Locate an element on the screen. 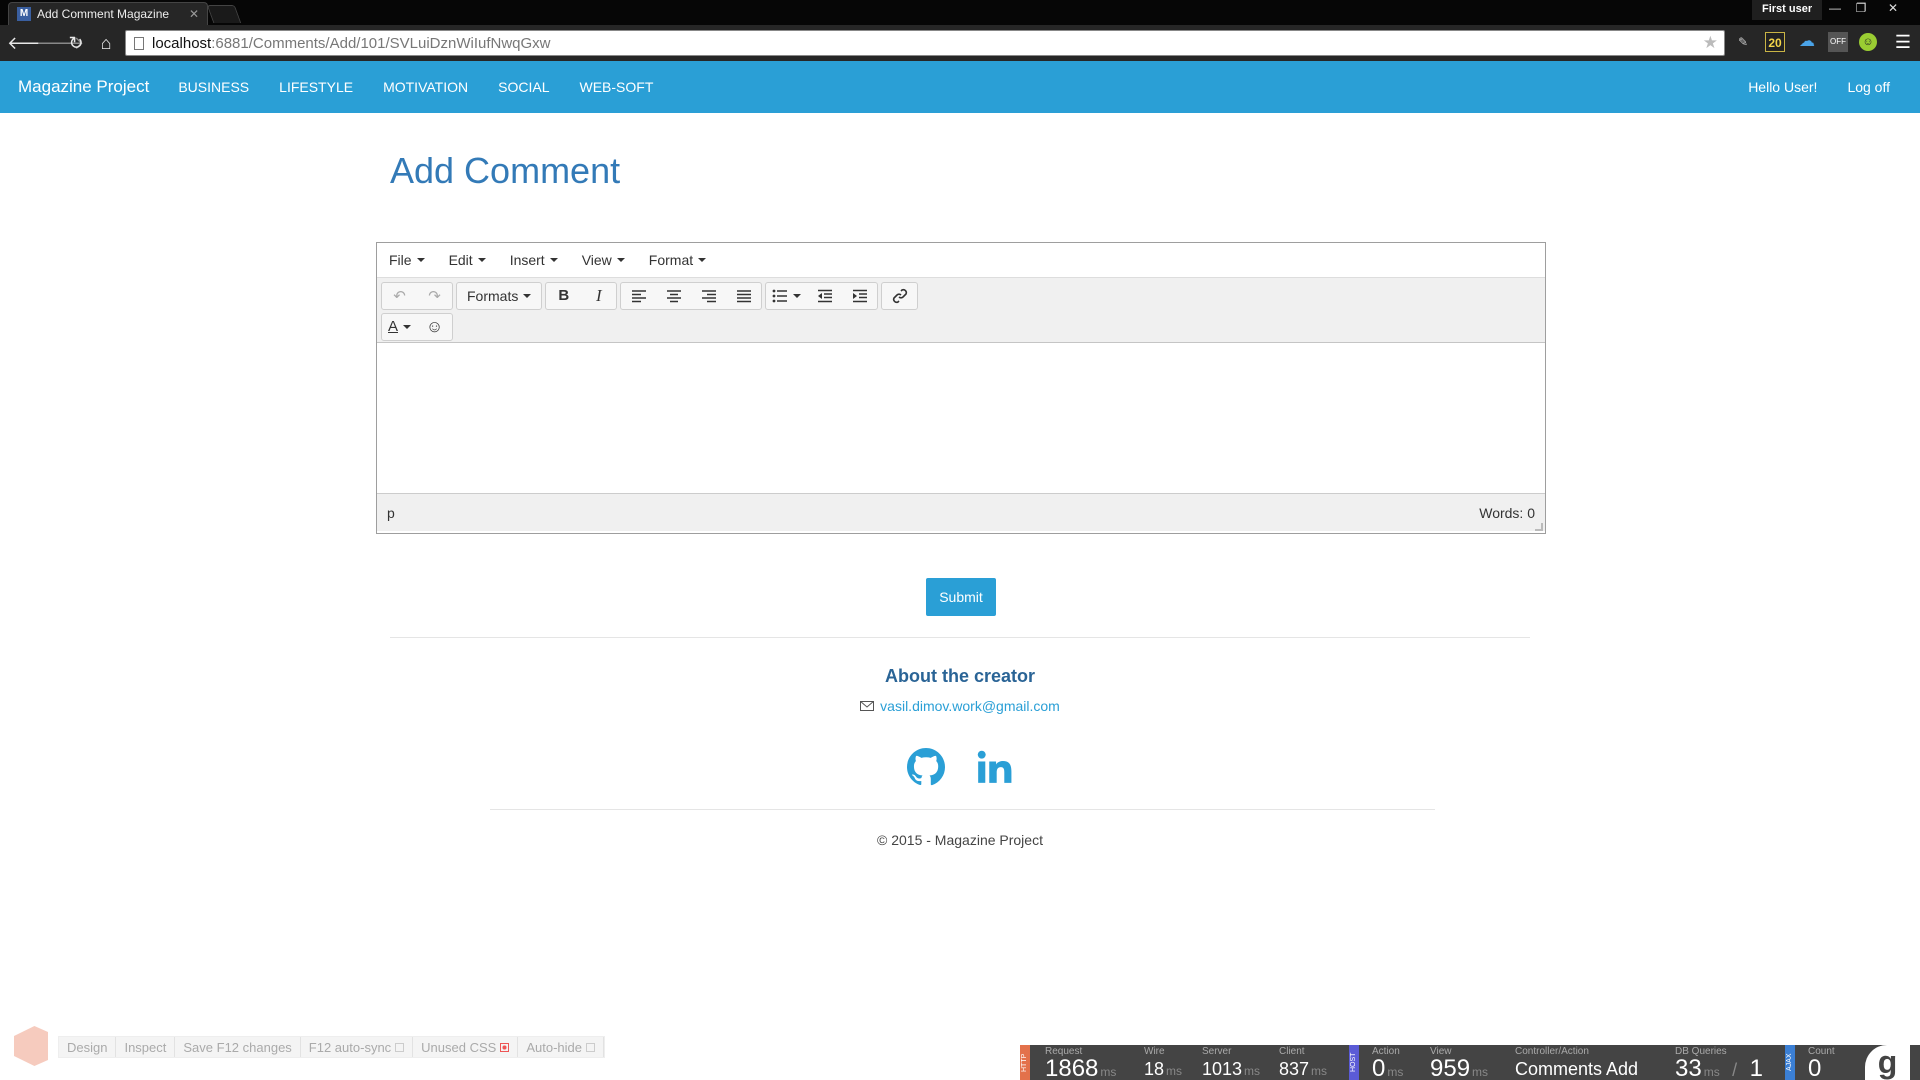 The height and width of the screenshot is (1080, 1920). glimpse-logo-icon: g is located at coordinates (1887, 1062).